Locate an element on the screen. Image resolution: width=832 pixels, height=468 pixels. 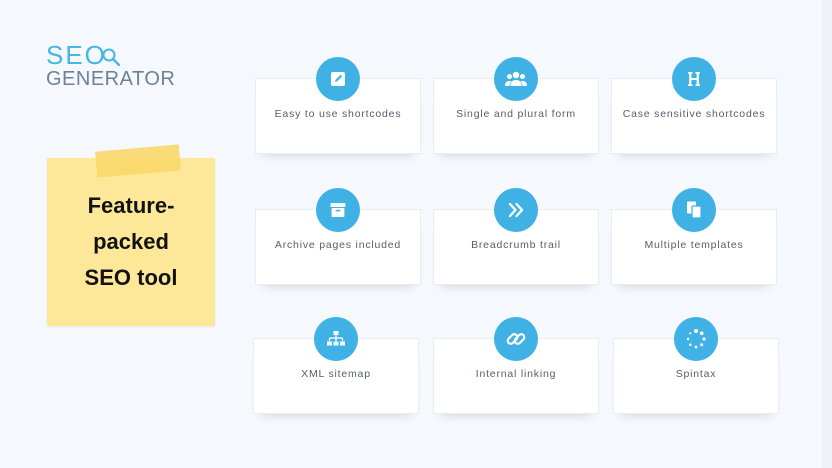
note-title: Feature- packed SEO tool is located at coordinates (131, 241).